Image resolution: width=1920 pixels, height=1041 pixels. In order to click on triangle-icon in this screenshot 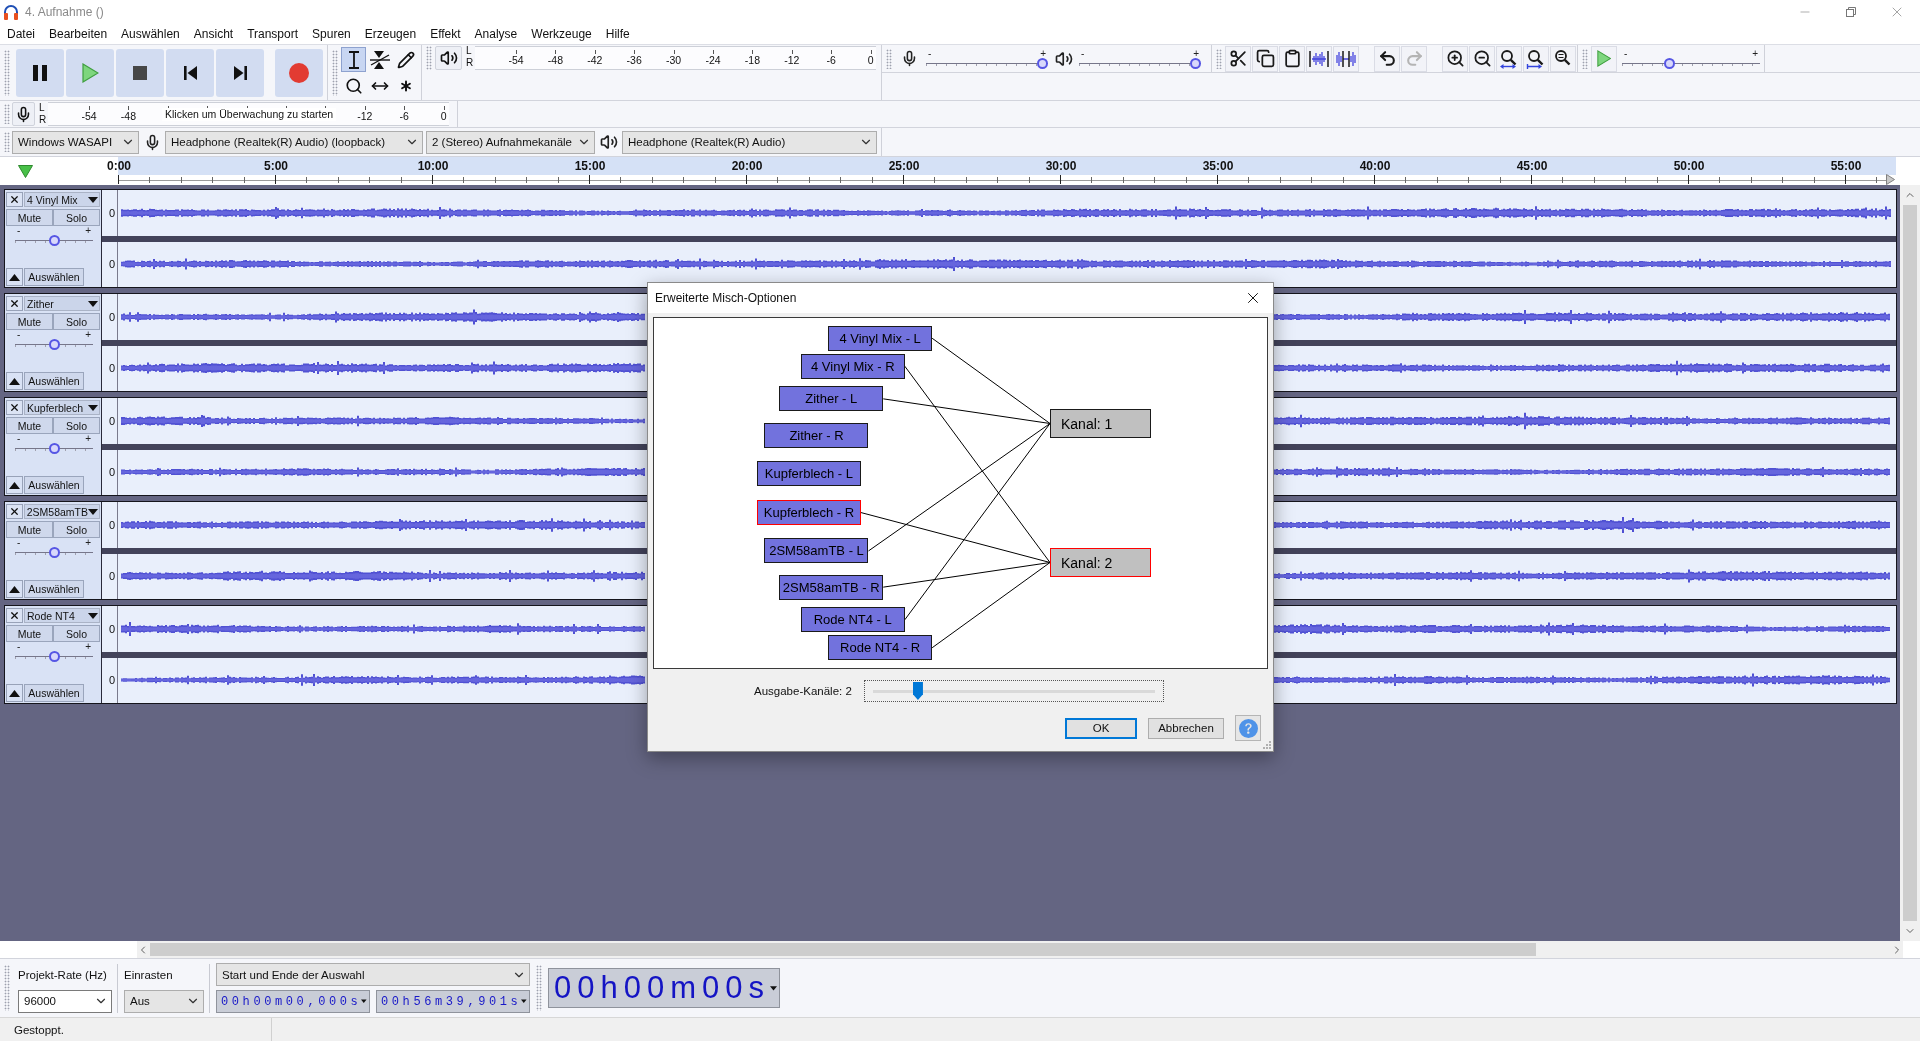, I will do `click(25, 171)`.